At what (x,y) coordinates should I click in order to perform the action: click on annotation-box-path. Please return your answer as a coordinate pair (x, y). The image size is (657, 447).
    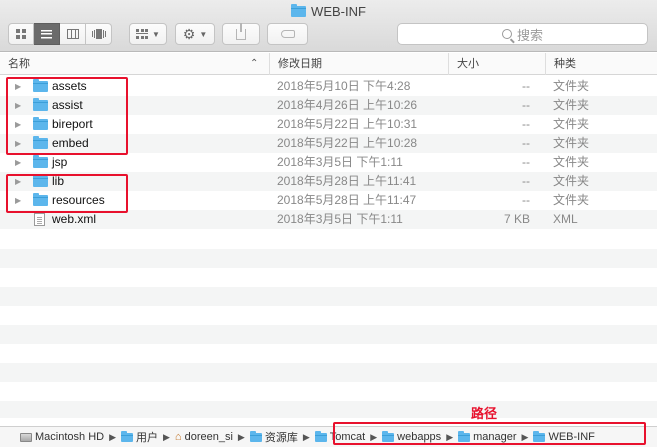
    Looking at the image, I should click on (489, 433).